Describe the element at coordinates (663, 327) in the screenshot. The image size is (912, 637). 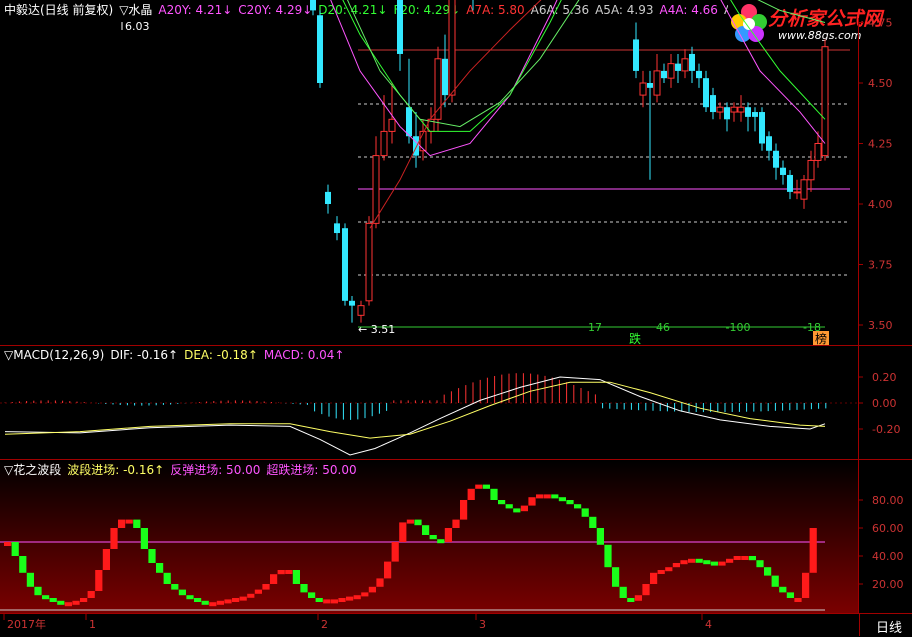
I see `signal-number: 46` at that location.